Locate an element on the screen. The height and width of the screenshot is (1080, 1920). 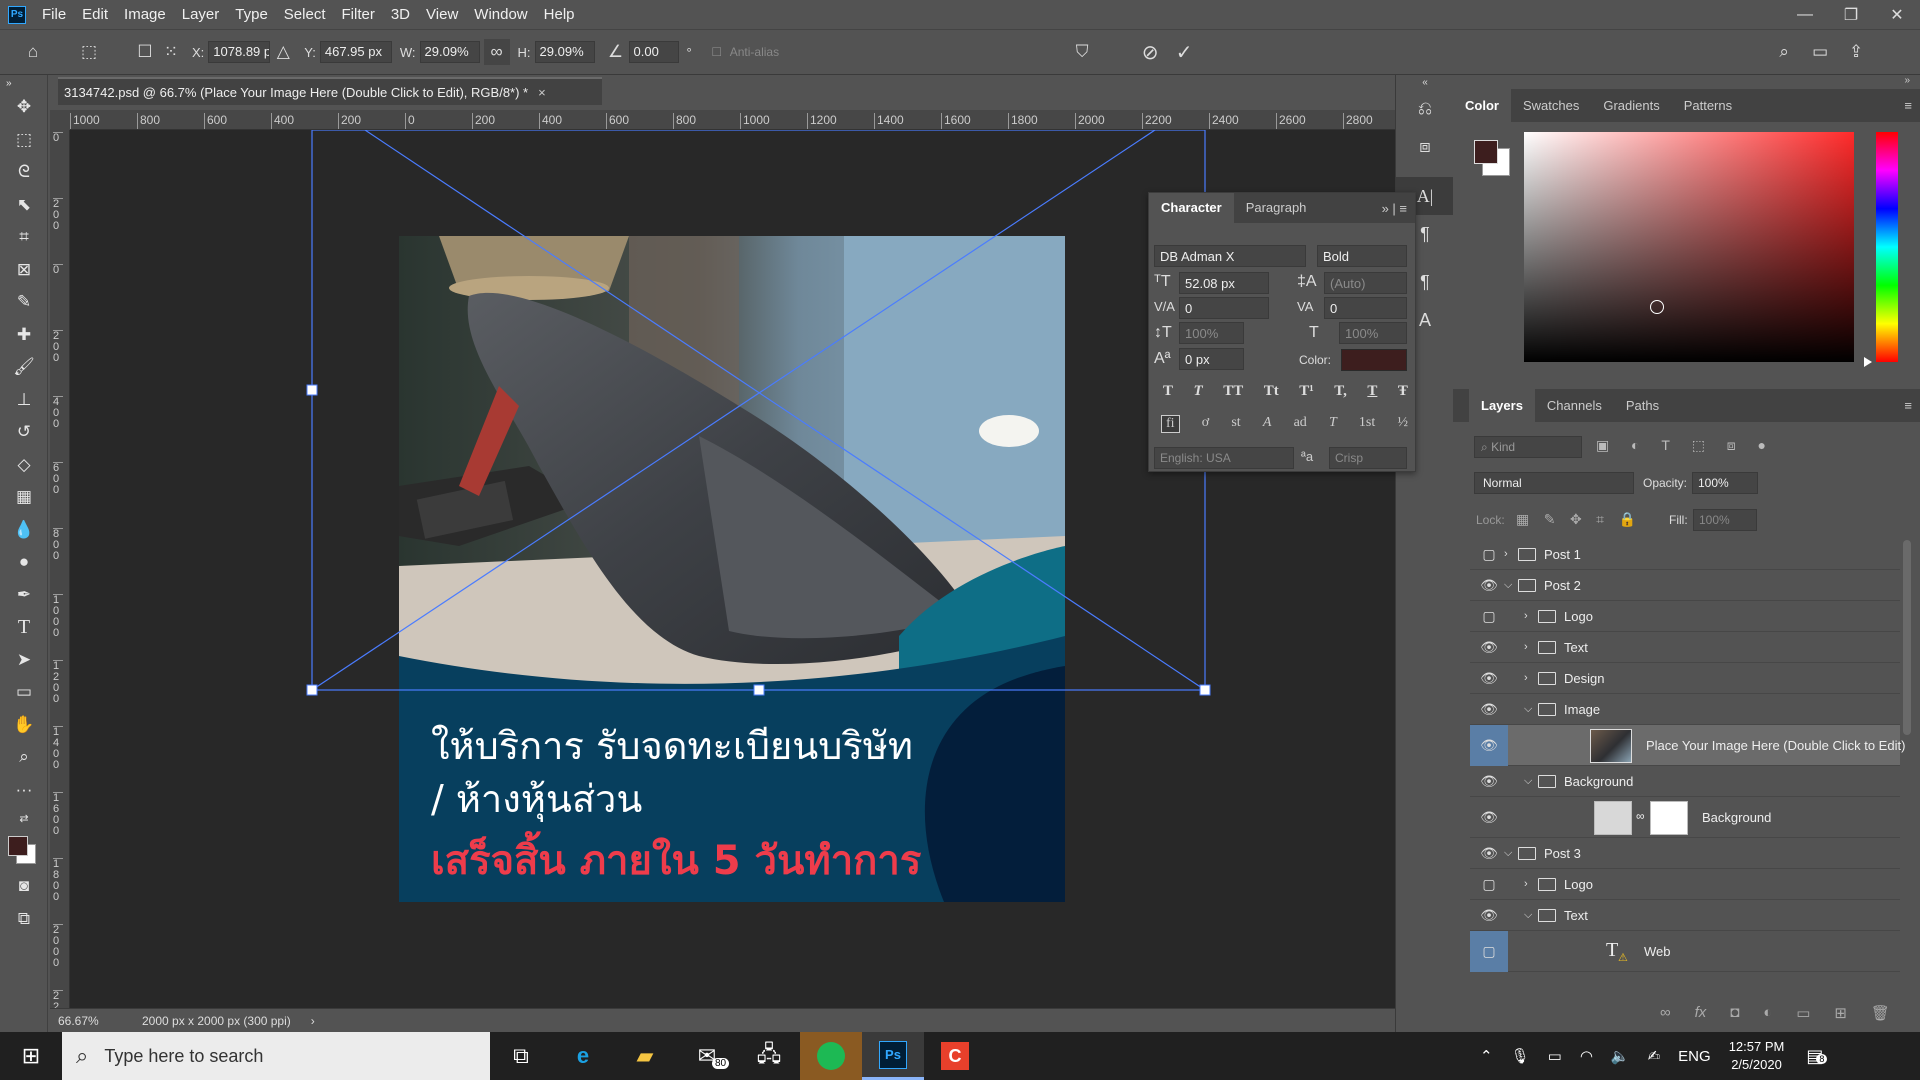
layer-mask-thumbnail is located at coordinates (1669, 818).